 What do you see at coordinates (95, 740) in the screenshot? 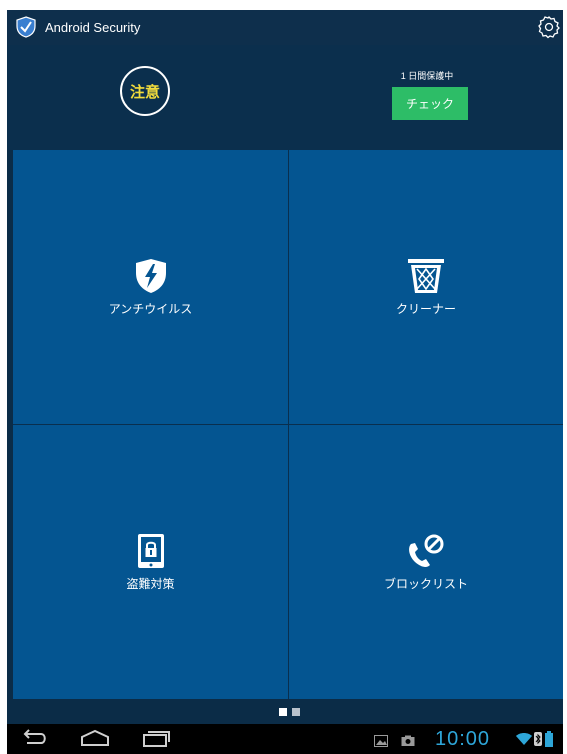
I see `home-icon` at bounding box center [95, 740].